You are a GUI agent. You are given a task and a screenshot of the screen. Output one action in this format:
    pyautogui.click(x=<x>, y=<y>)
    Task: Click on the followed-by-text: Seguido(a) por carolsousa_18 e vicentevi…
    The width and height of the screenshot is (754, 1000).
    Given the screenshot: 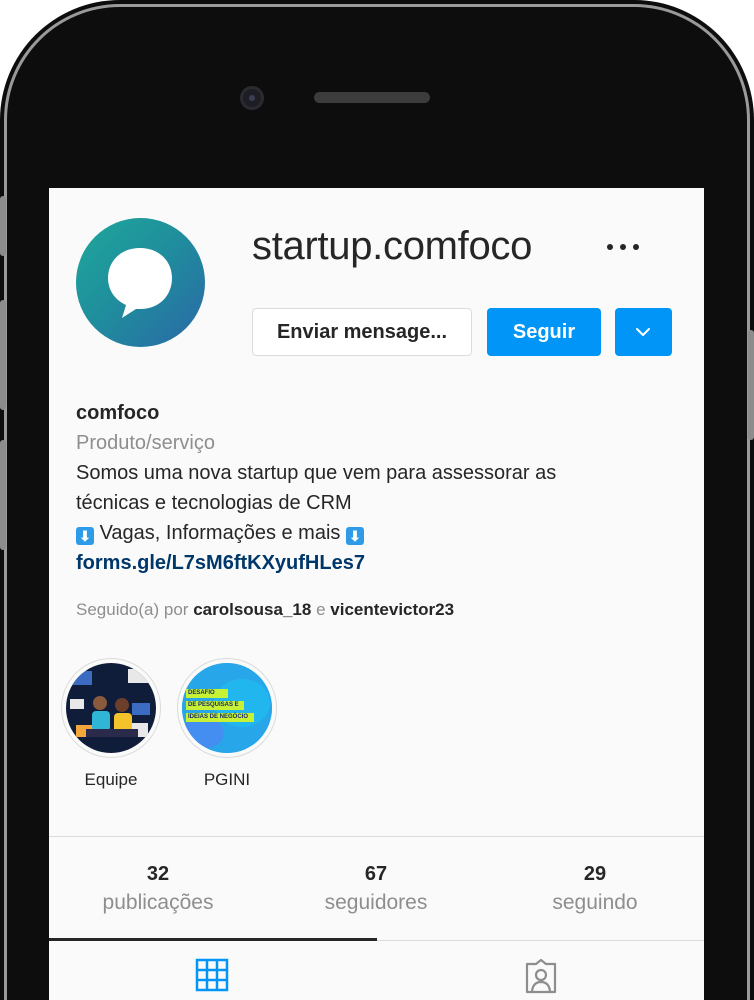 What is the action you would take?
    pyautogui.click(x=265, y=610)
    